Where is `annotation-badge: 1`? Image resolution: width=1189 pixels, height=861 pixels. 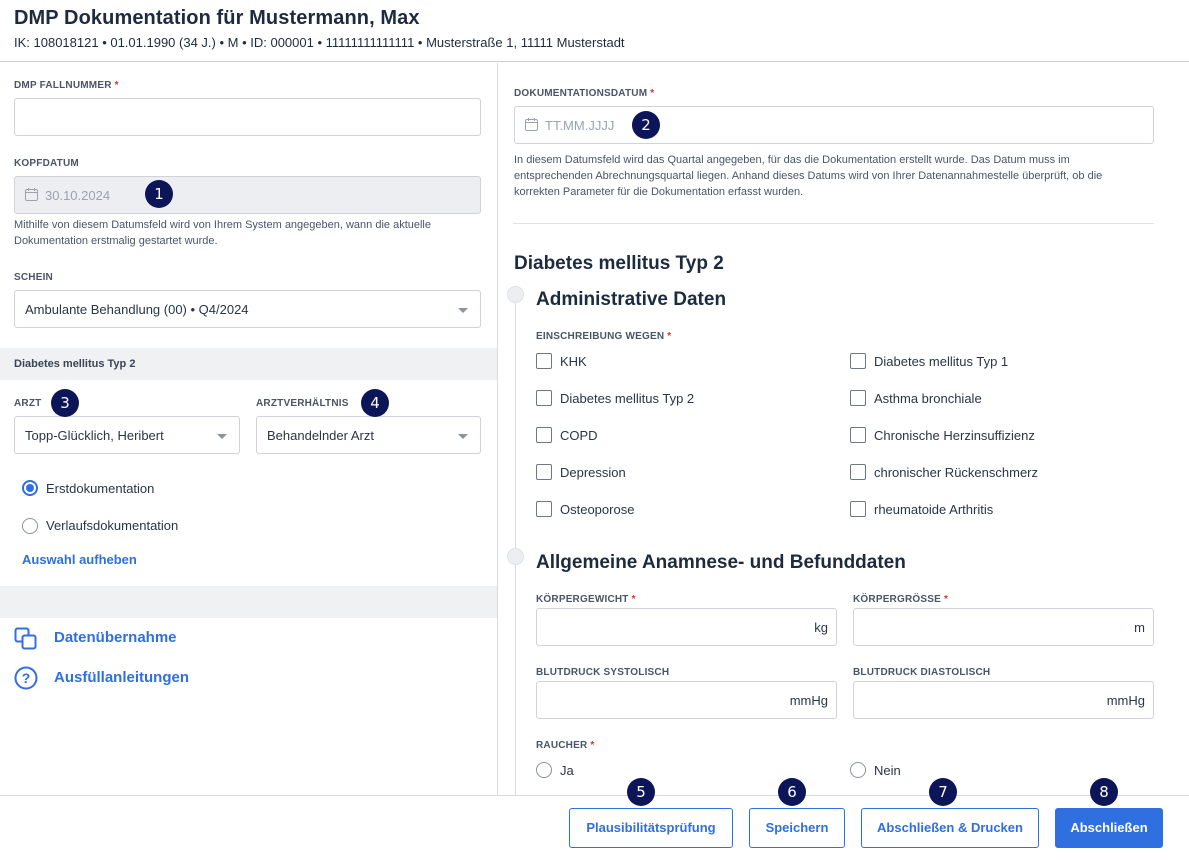
annotation-badge: 1 is located at coordinates (159, 194).